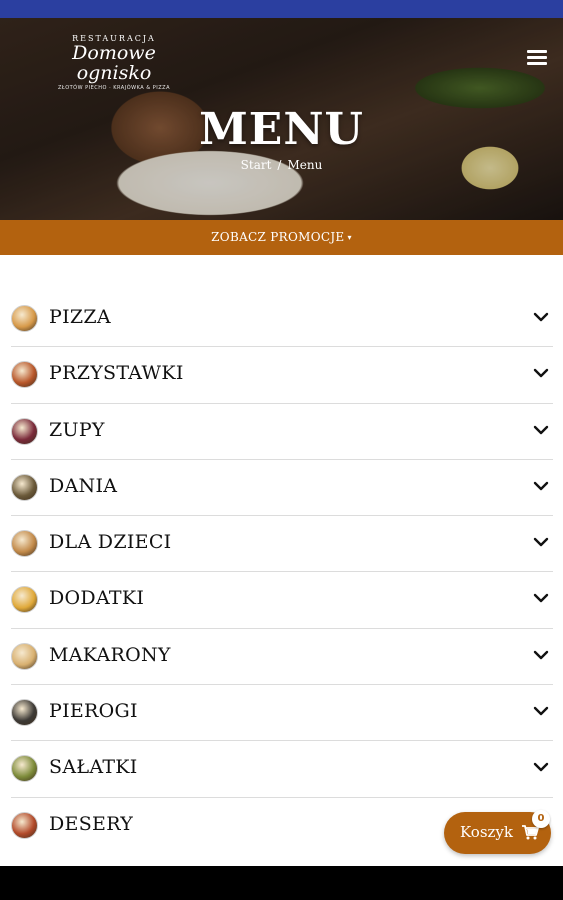 The image size is (563, 900). Describe the element at coordinates (77, 429) in the screenshot. I see `menu-category-label: ZUPY` at that location.